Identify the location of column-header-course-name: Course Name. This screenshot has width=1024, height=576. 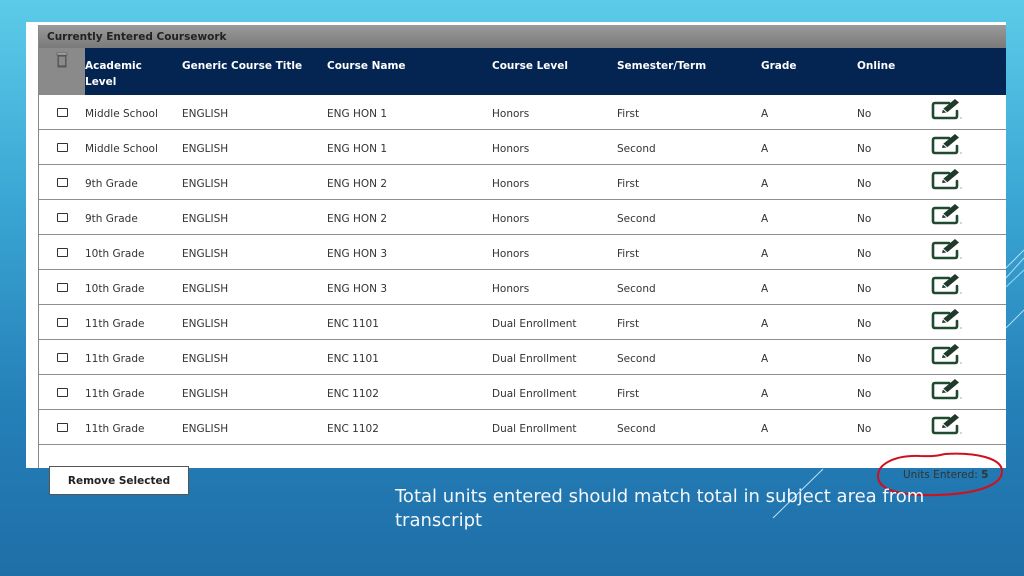
(409, 71).